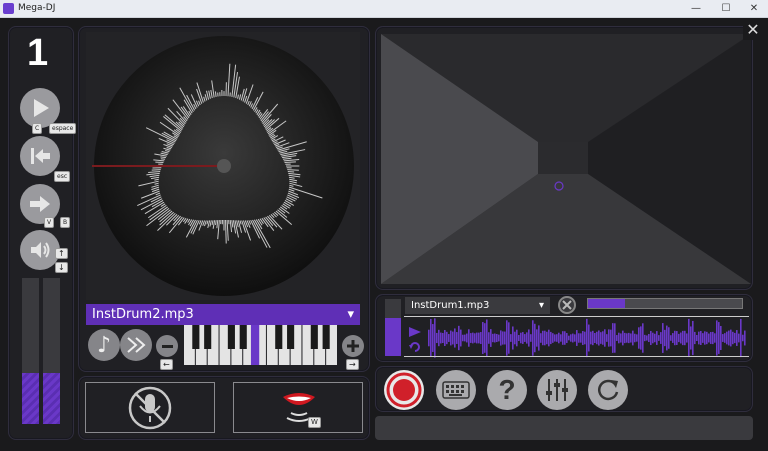 This screenshot has width=768, height=451. I want to click on deck2-waveform, so click(587, 338).